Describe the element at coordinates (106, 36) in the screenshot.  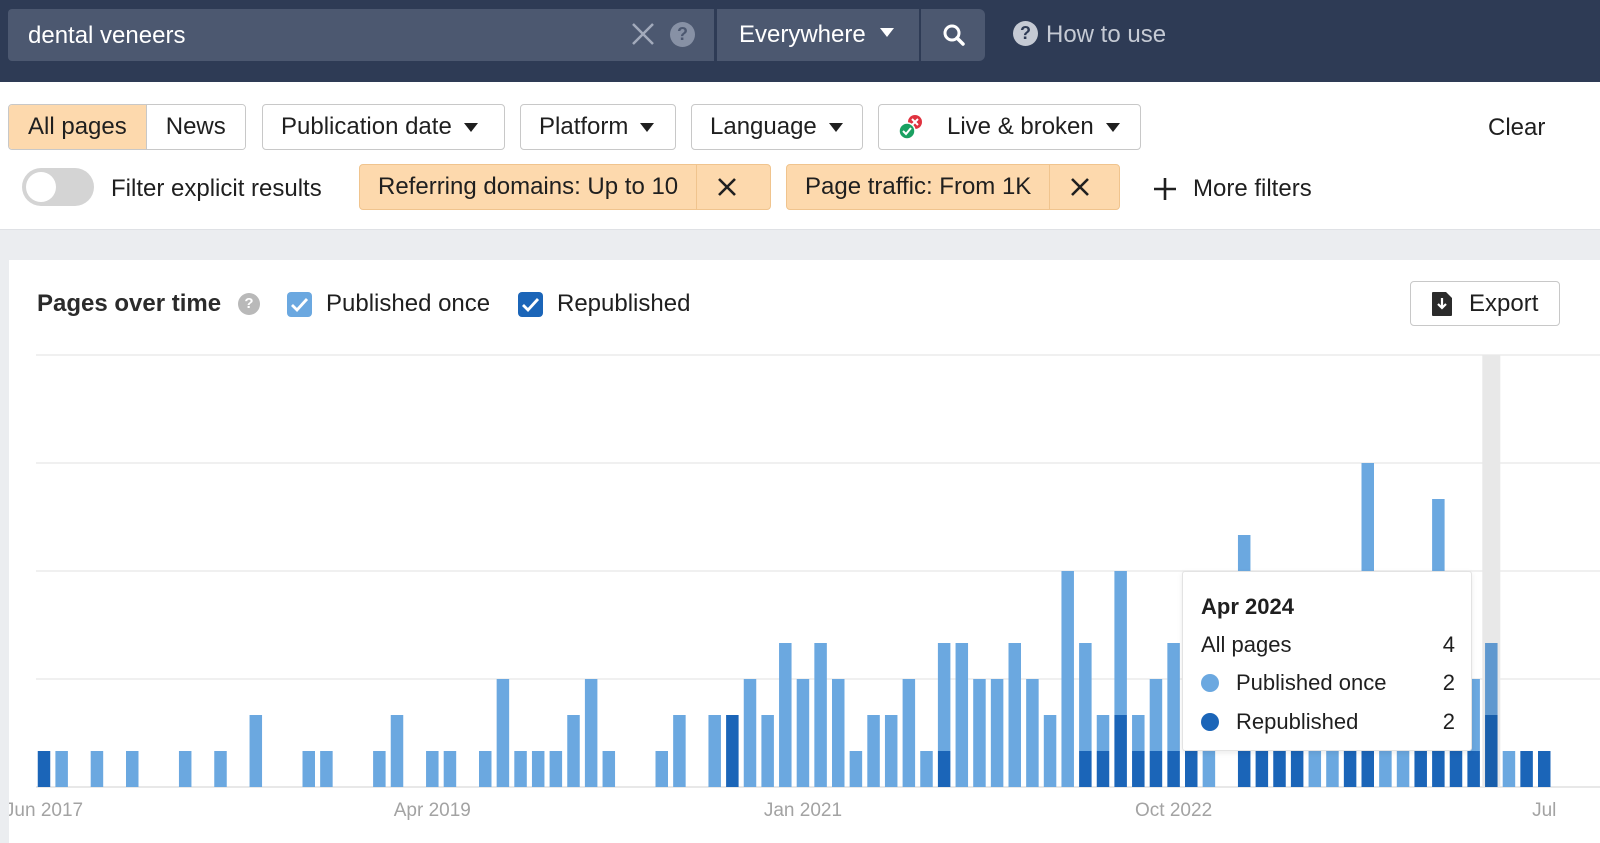
I see `search-query: dental veneers` at that location.